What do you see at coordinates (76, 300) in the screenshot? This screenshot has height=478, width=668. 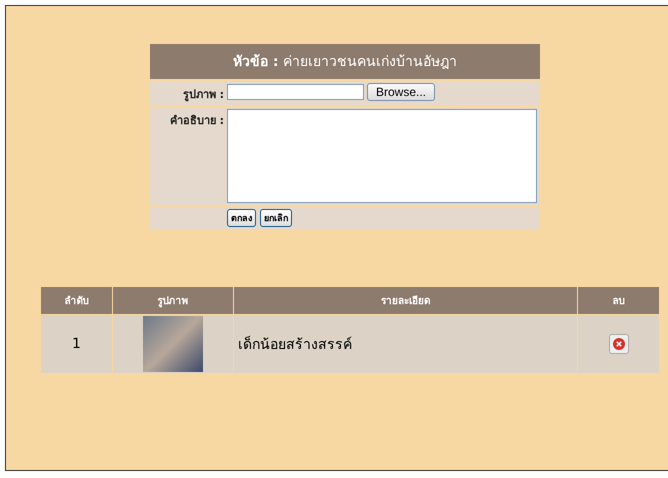 I see `column-header: ลำดับ` at bounding box center [76, 300].